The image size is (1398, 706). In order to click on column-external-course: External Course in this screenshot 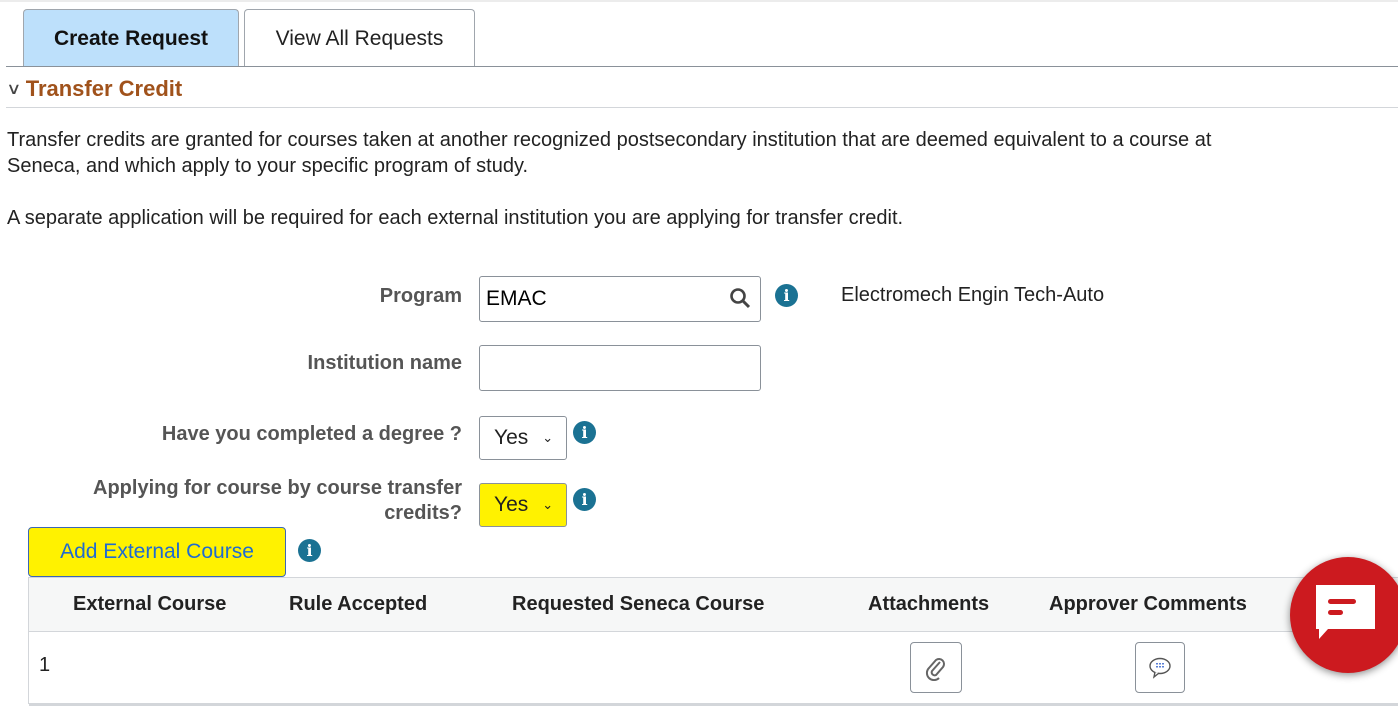, I will do `click(150, 604)`.